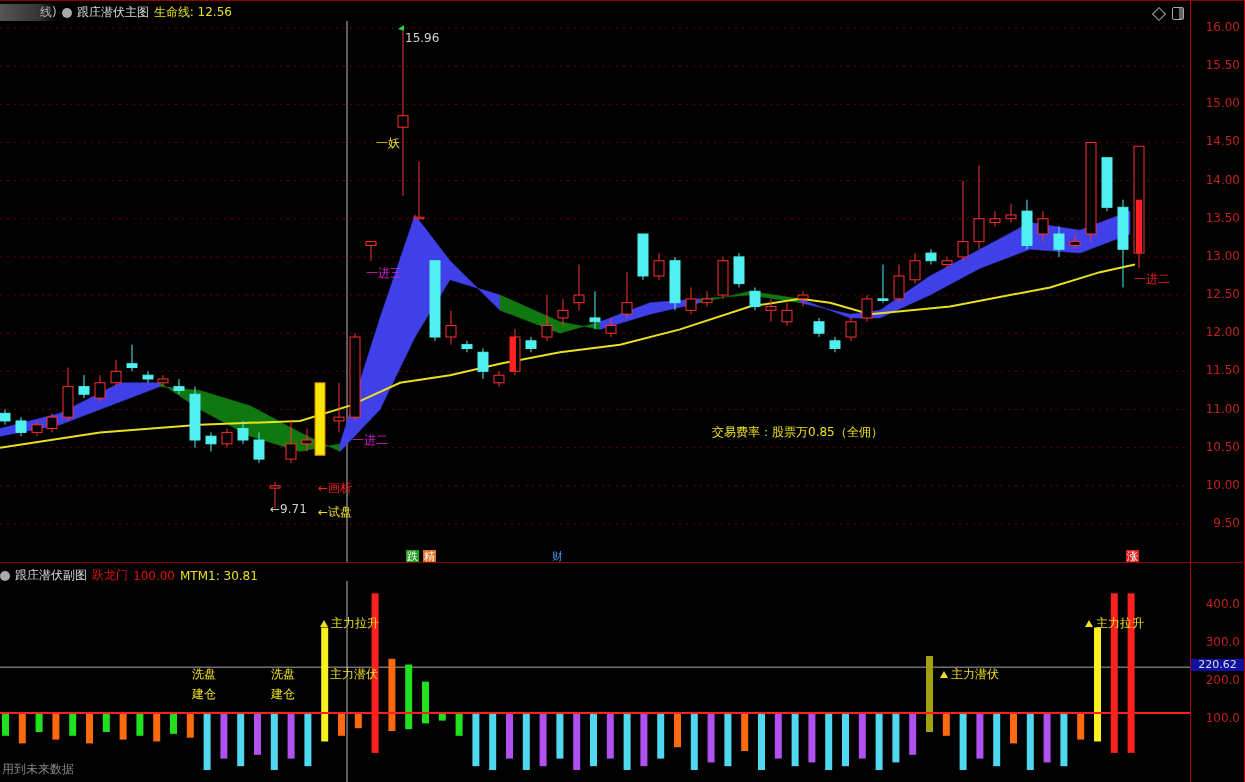  What do you see at coordinates (1222, 294) in the screenshot?
I see `axis-label: 12.50` at bounding box center [1222, 294].